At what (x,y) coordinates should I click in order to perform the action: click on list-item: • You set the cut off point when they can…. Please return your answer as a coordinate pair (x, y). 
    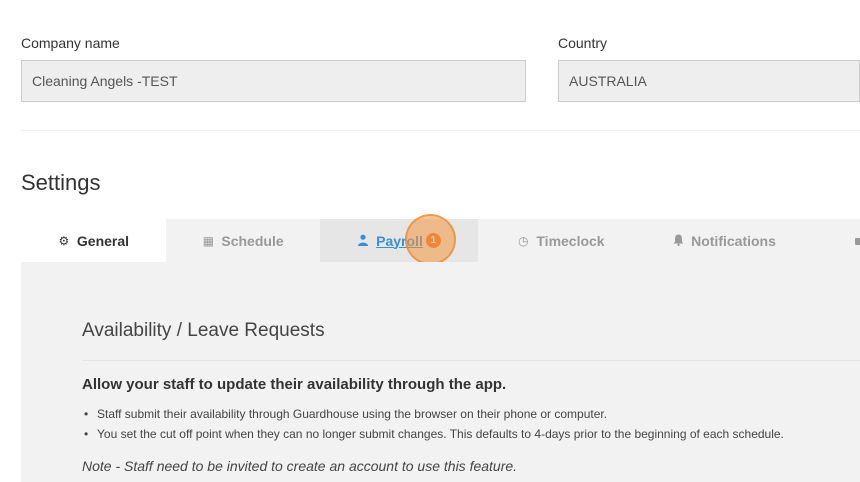
    Looking at the image, I should click on (433, 437).